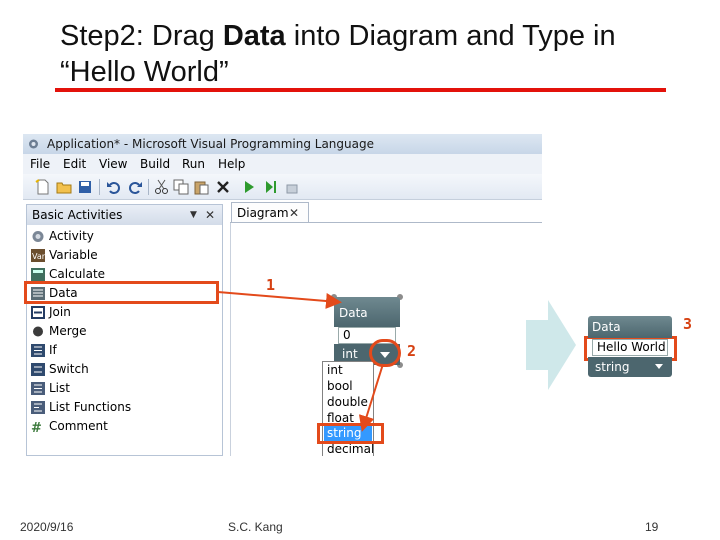  I want to click on activity-item-list: List, so click(125, 388).